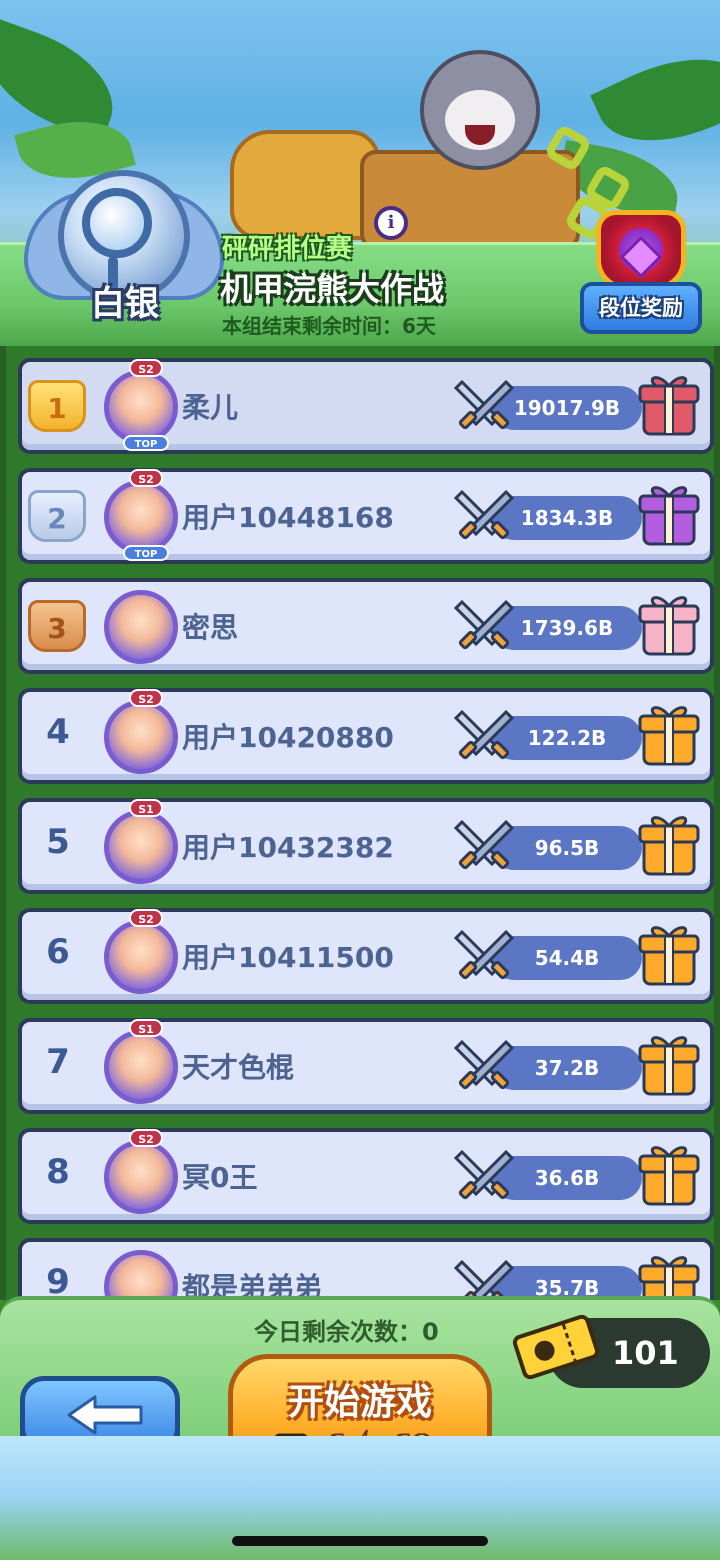 The image size is (720, 1560). What do you see at coordinates (641, 272) in the screenshot?
I see `rank-reward-button: 段位奖励` at bounding box center [641, 272].